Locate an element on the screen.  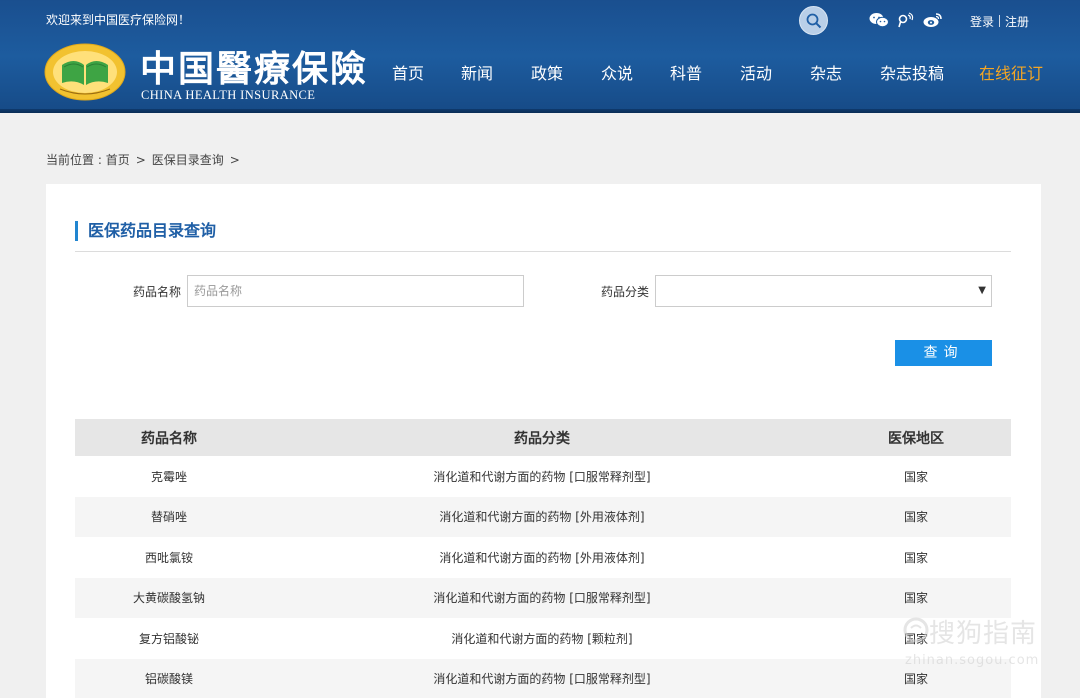
header-region: 医保地区 is located at coordinates (916, 438).